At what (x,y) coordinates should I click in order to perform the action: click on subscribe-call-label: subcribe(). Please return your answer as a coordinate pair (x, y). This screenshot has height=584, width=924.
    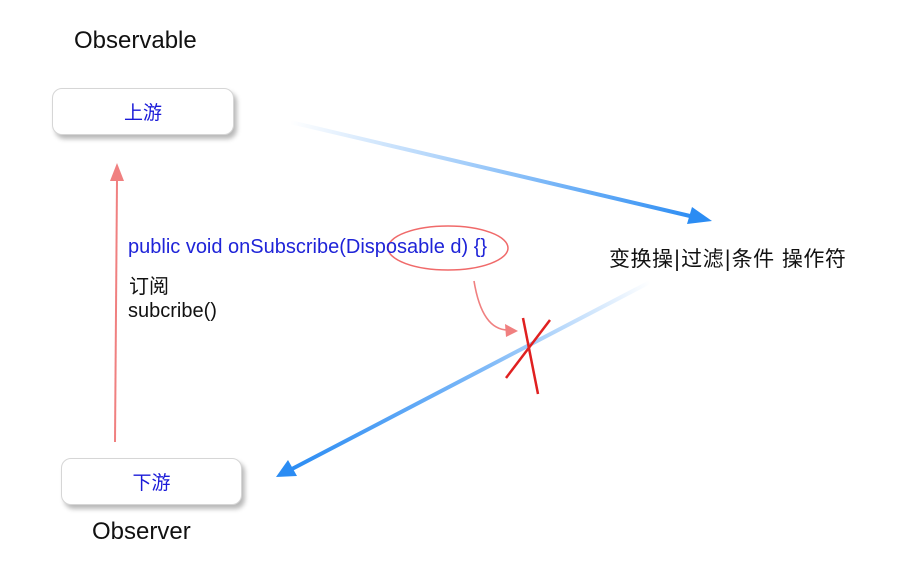
    Looking at the image, I should click on (172, 311).